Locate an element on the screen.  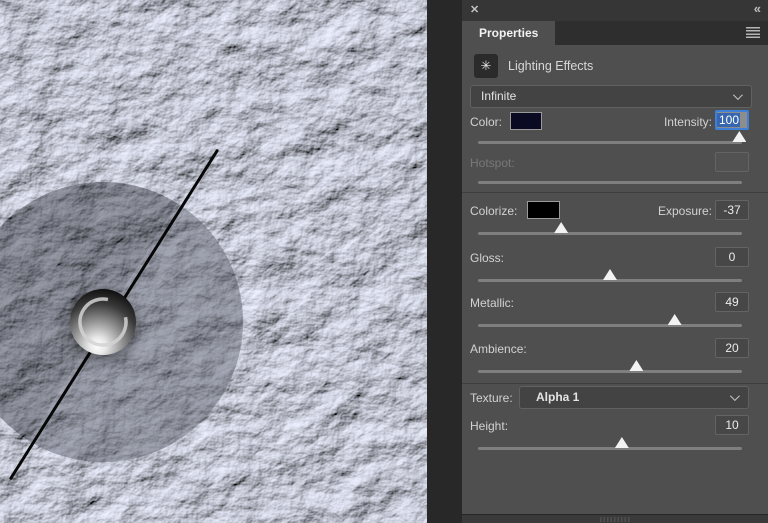
resize-grip is located at coordinates (615, 519).